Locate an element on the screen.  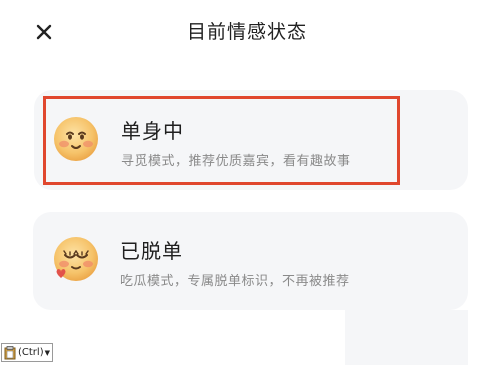
option-title: 已脱单 is located at coordinates (151, 251).